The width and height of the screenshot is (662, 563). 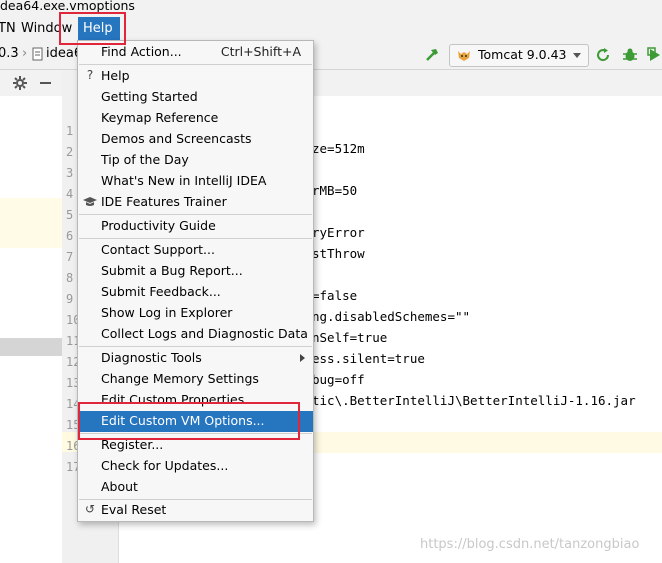 I want to click on menu-item-keymap-reference: Keymap Reference, so click(x=195, y=118).